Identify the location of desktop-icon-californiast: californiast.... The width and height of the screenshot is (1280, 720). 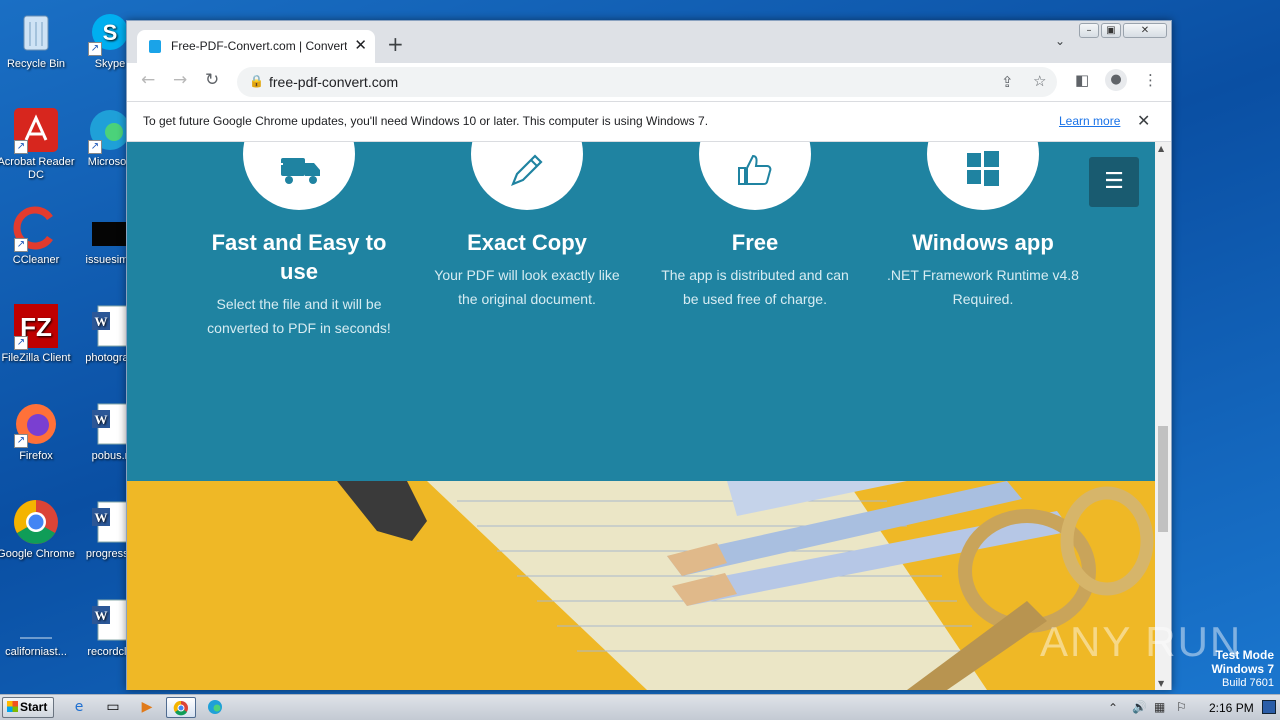
(38, 627).